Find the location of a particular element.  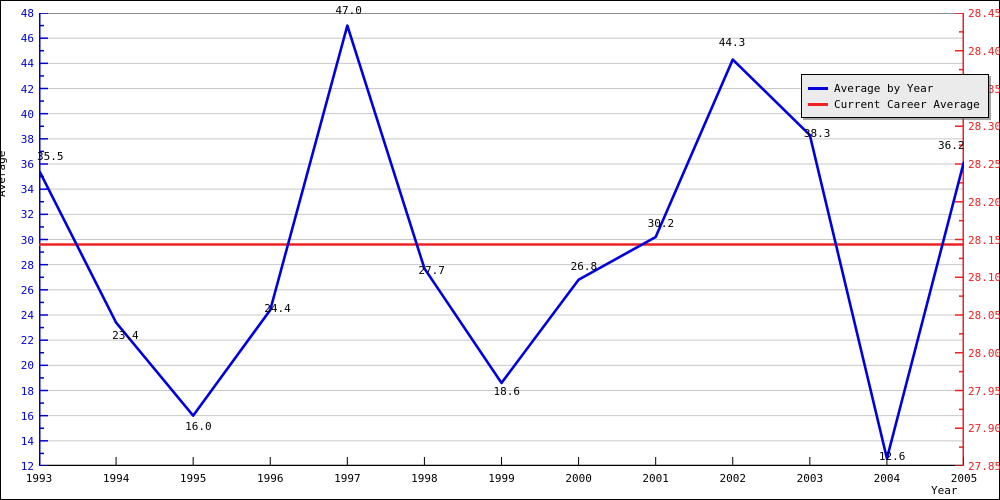

y2-tick-label: 28.45 is located at coordinates (984, 13).